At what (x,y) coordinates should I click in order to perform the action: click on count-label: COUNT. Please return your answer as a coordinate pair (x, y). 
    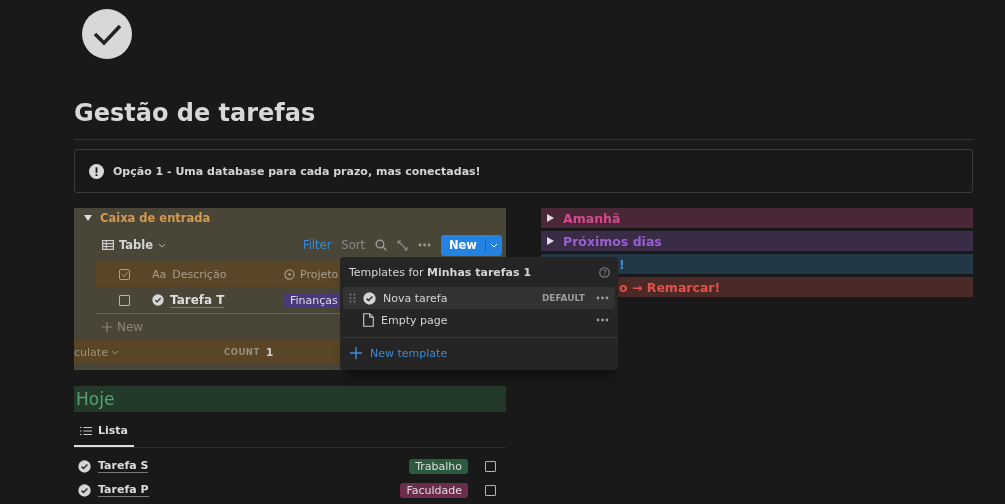
    Looking at the image, I should click on (242, 352).